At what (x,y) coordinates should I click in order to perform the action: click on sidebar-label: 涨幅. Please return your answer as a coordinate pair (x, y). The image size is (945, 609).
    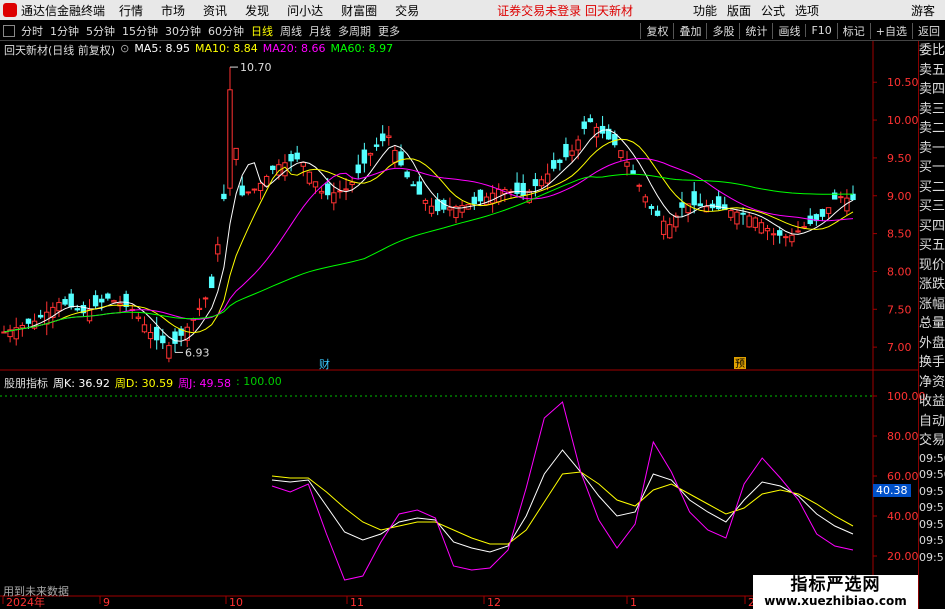
    Looking at the image, I should click on (932, 304).